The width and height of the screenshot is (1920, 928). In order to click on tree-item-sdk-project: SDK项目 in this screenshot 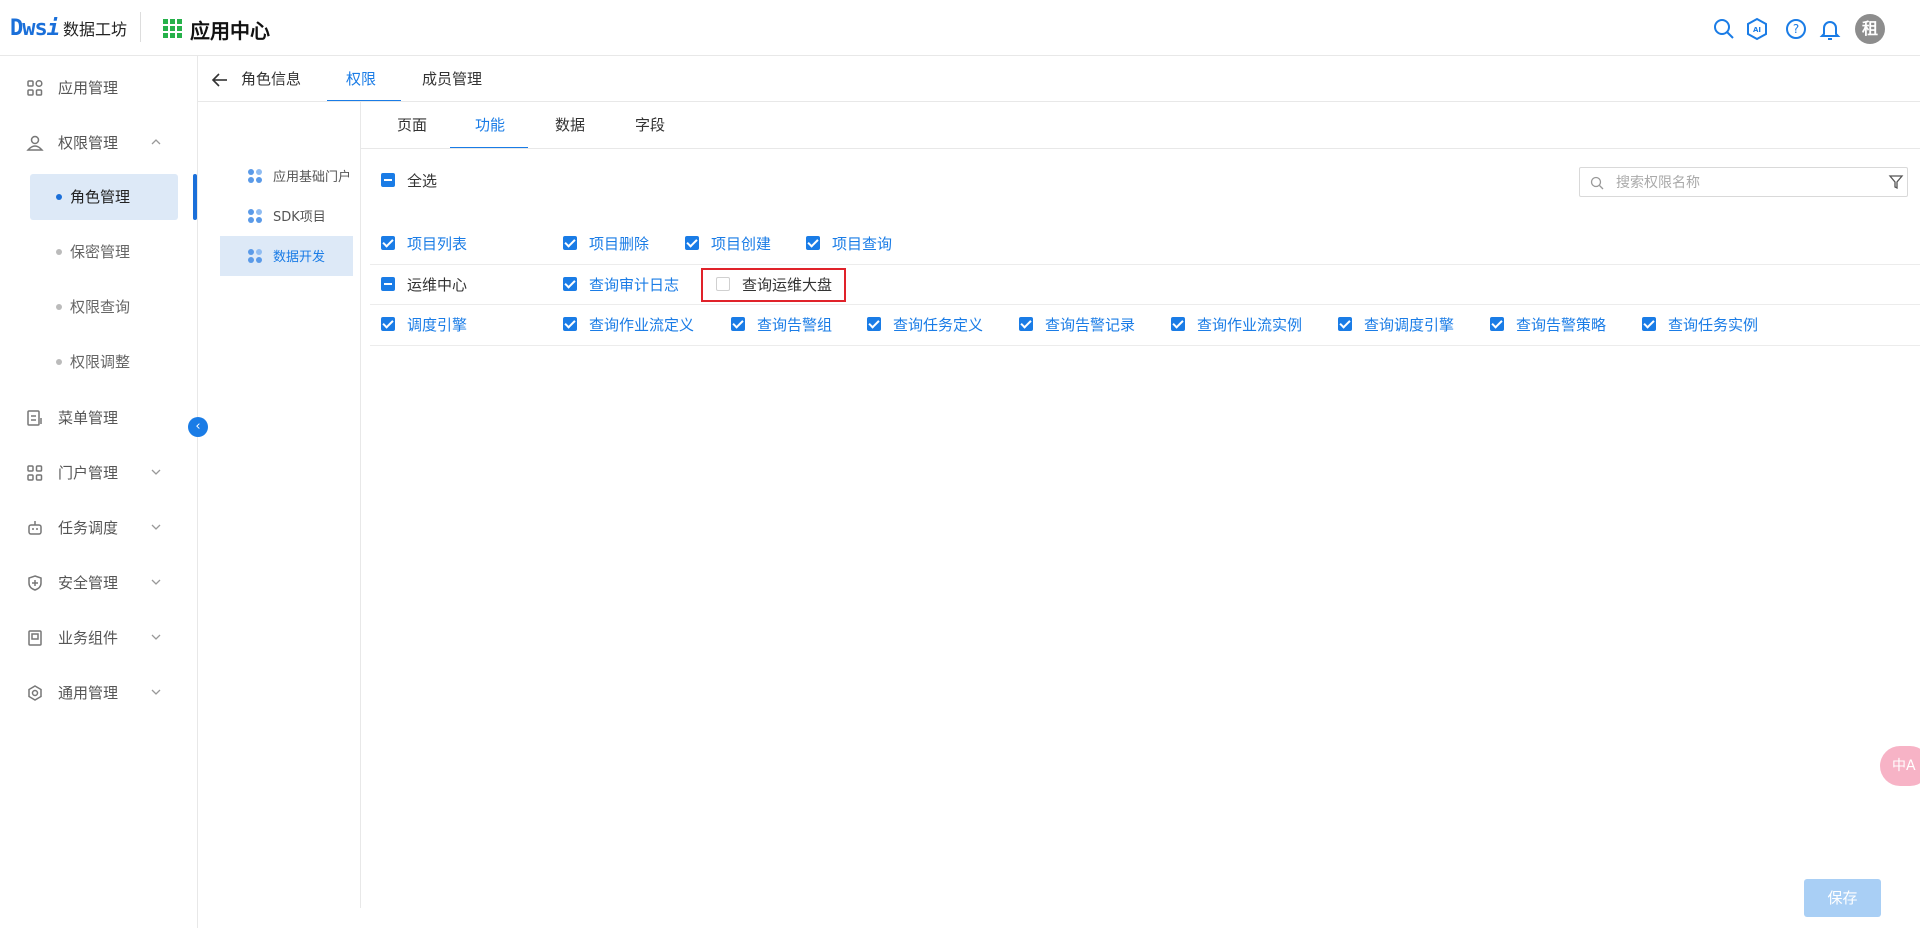, I will do `click(286, 216)`.